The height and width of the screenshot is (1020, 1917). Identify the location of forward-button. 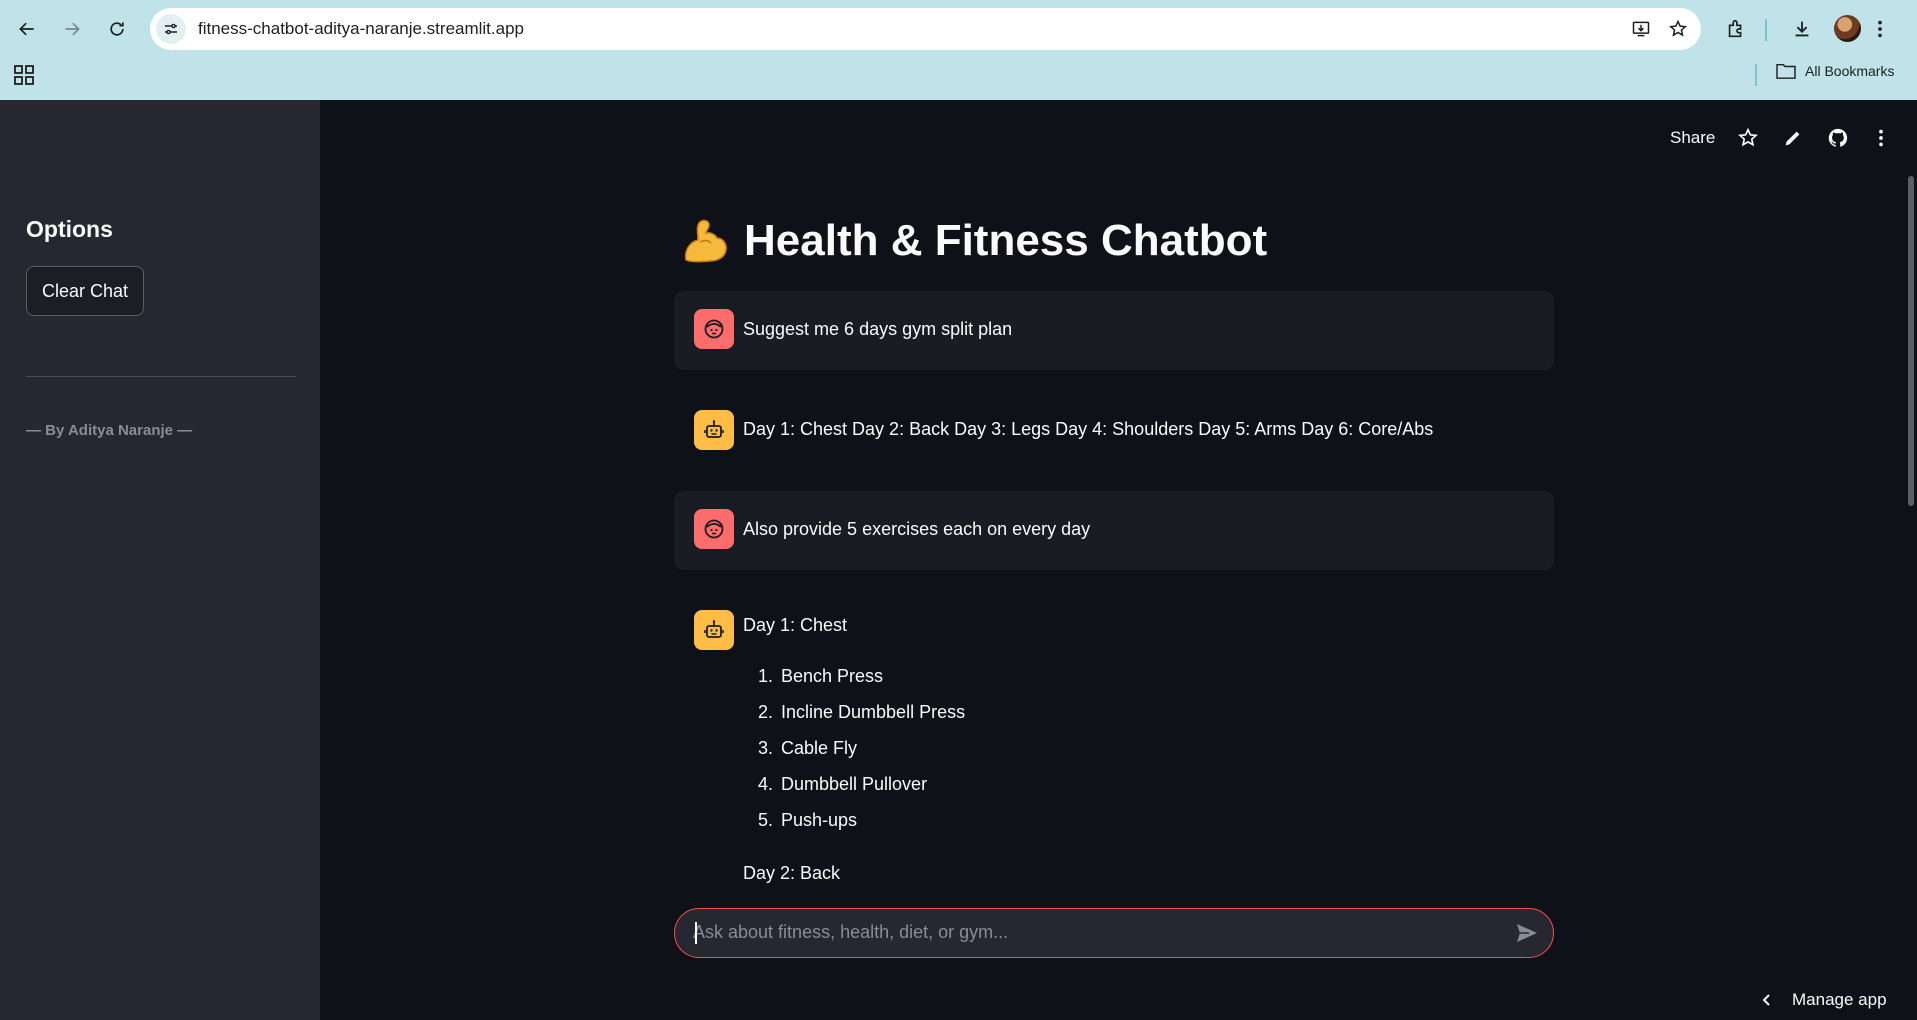
(72, 29).